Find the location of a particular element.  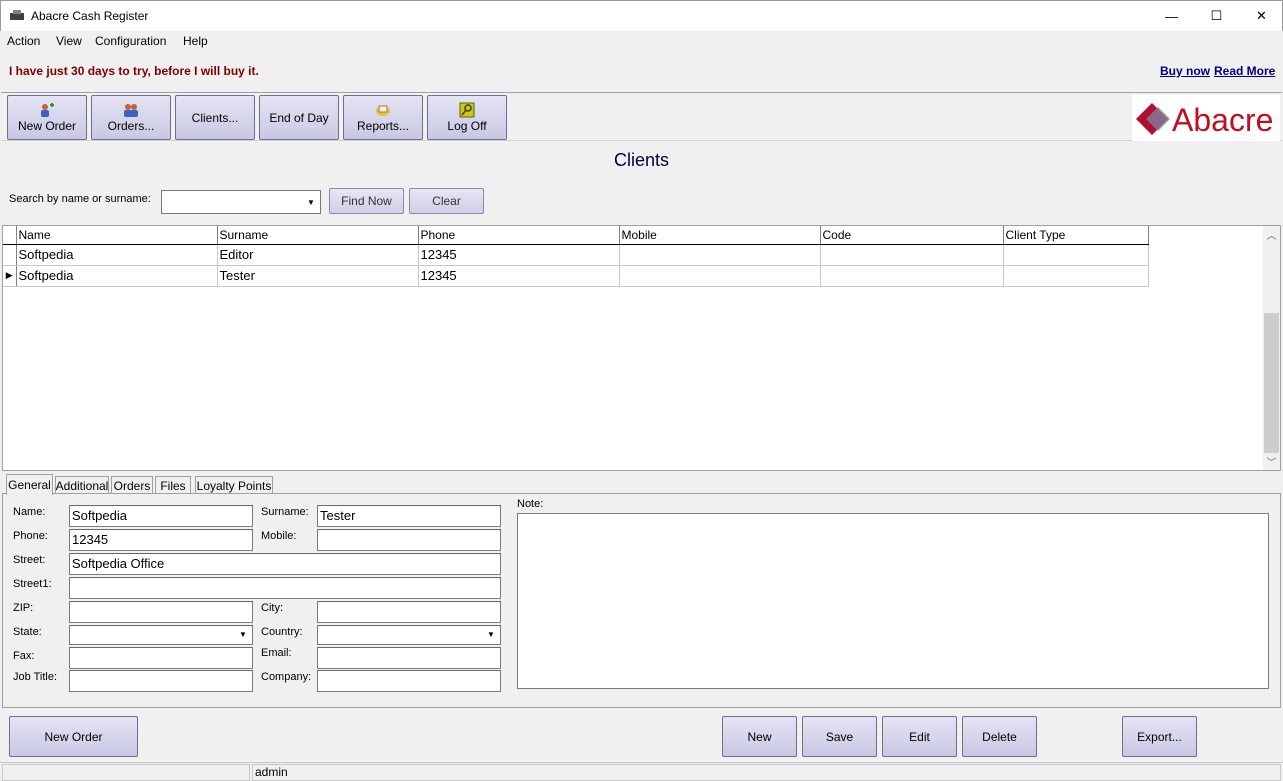

cell-surname: Tester is located at coordinates (318, 276).